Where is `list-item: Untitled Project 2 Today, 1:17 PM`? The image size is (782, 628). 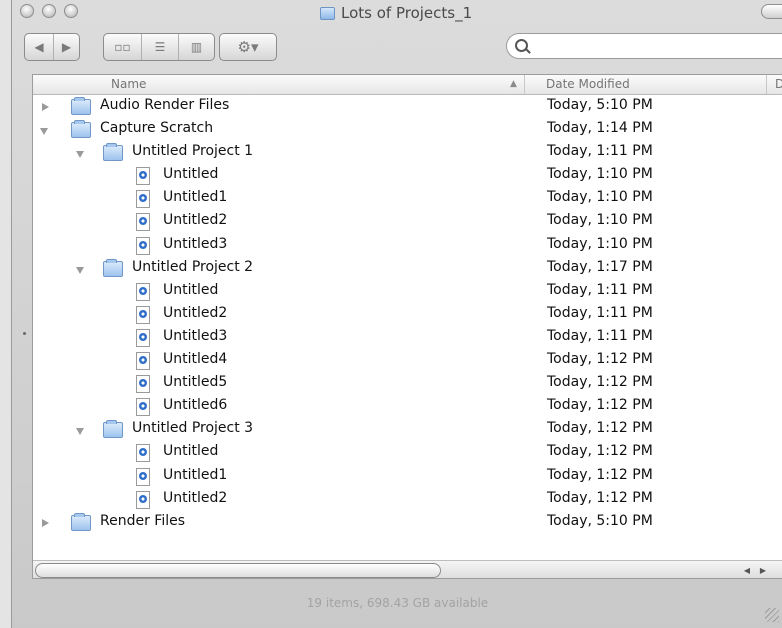
list-item: Untitled Project 2 Today, 1:17 PM is located at coordinates (407, 269).